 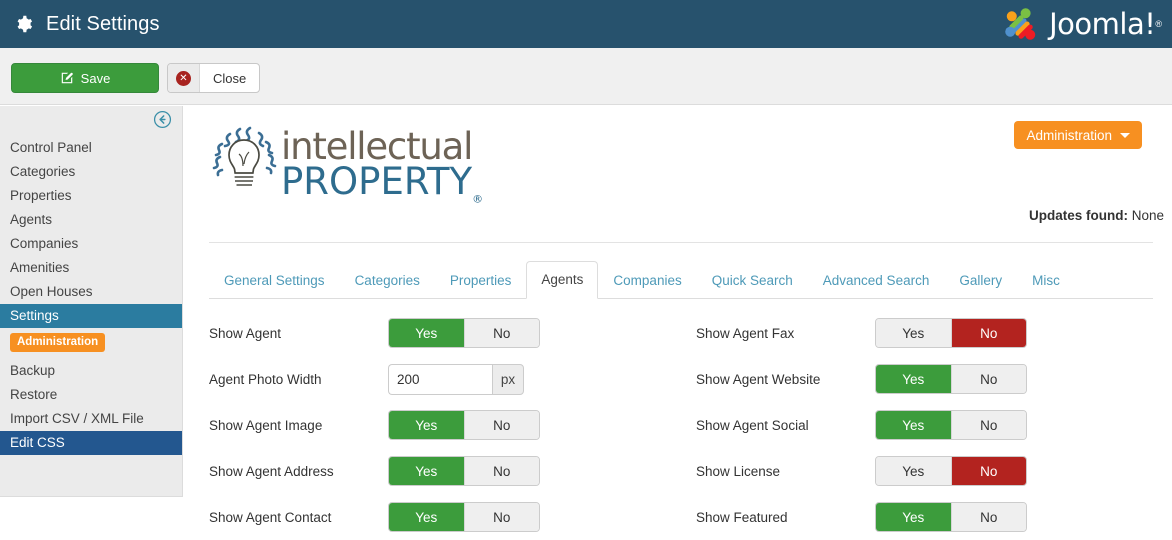 I want to click on sidebar-back-row, so click(x=91, y=121).